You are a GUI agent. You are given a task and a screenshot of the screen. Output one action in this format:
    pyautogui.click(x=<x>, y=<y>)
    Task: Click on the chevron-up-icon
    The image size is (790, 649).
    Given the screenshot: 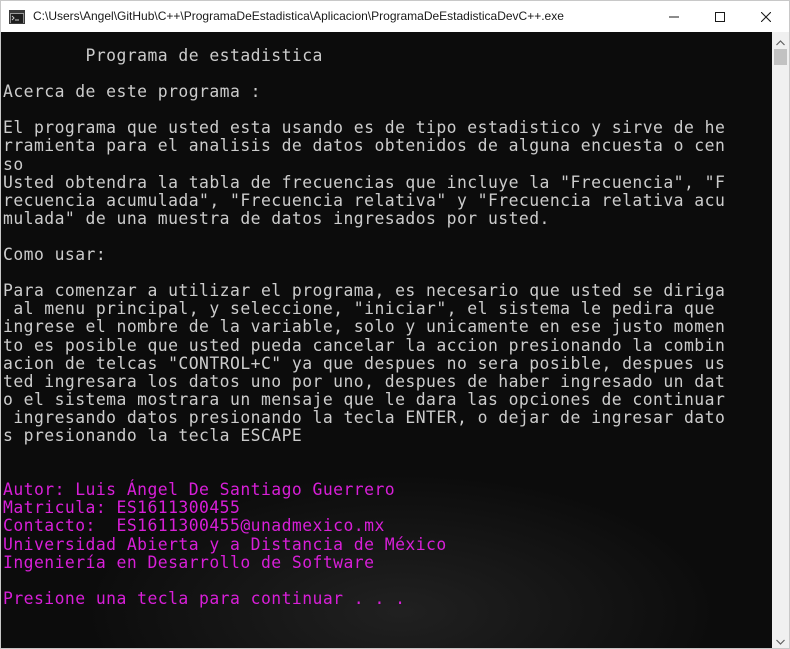 What is the action you would take?
    pyautogui.click(x=780, y=40)
    